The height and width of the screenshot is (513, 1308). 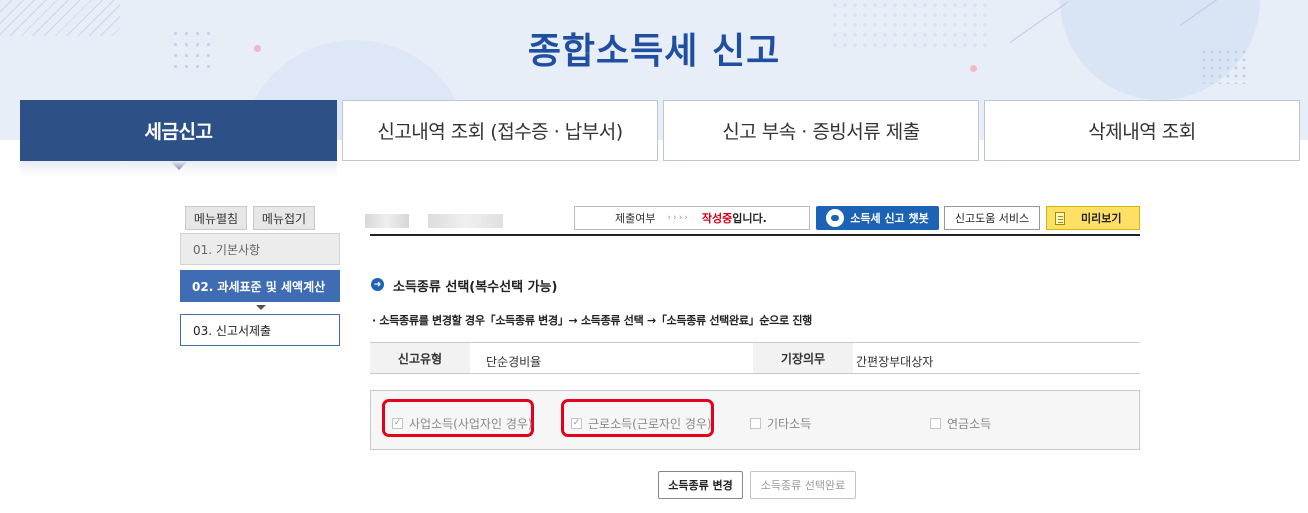 I want to click on redacted-name, so click(x=387, y=221).